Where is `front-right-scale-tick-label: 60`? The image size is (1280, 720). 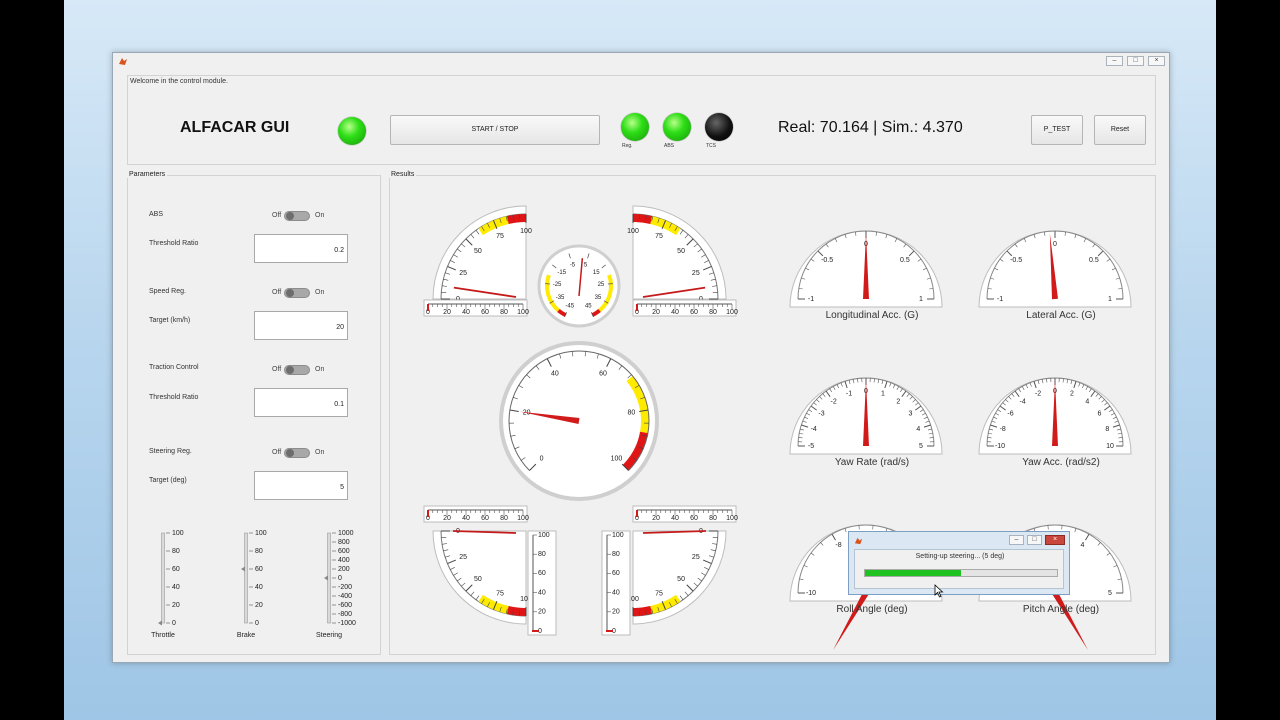 front-right-scale-tick-label: 60 is located at coordinates (694, 312).